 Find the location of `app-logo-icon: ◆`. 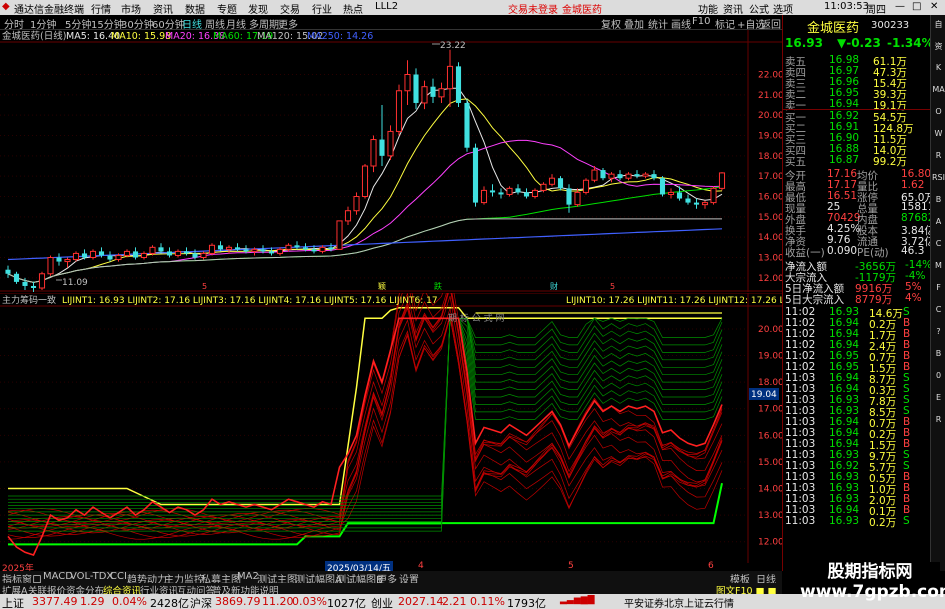

app-logo-icon: ◆ is located at coordinates (6, 6).